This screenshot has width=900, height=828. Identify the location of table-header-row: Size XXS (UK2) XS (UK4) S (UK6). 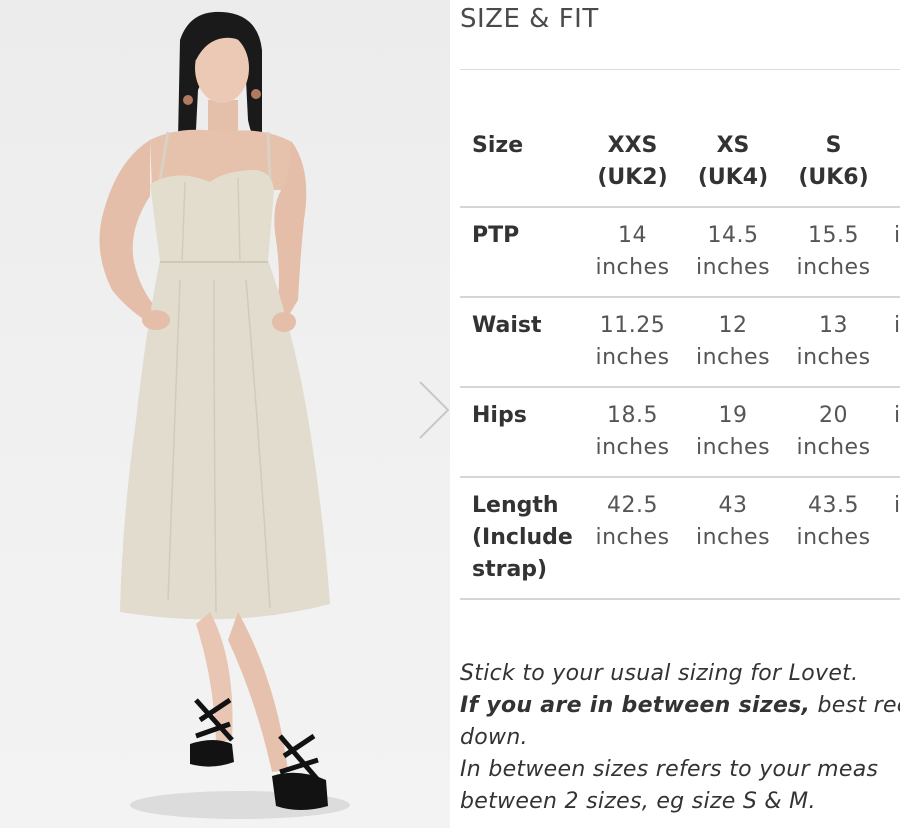
(680, 163).